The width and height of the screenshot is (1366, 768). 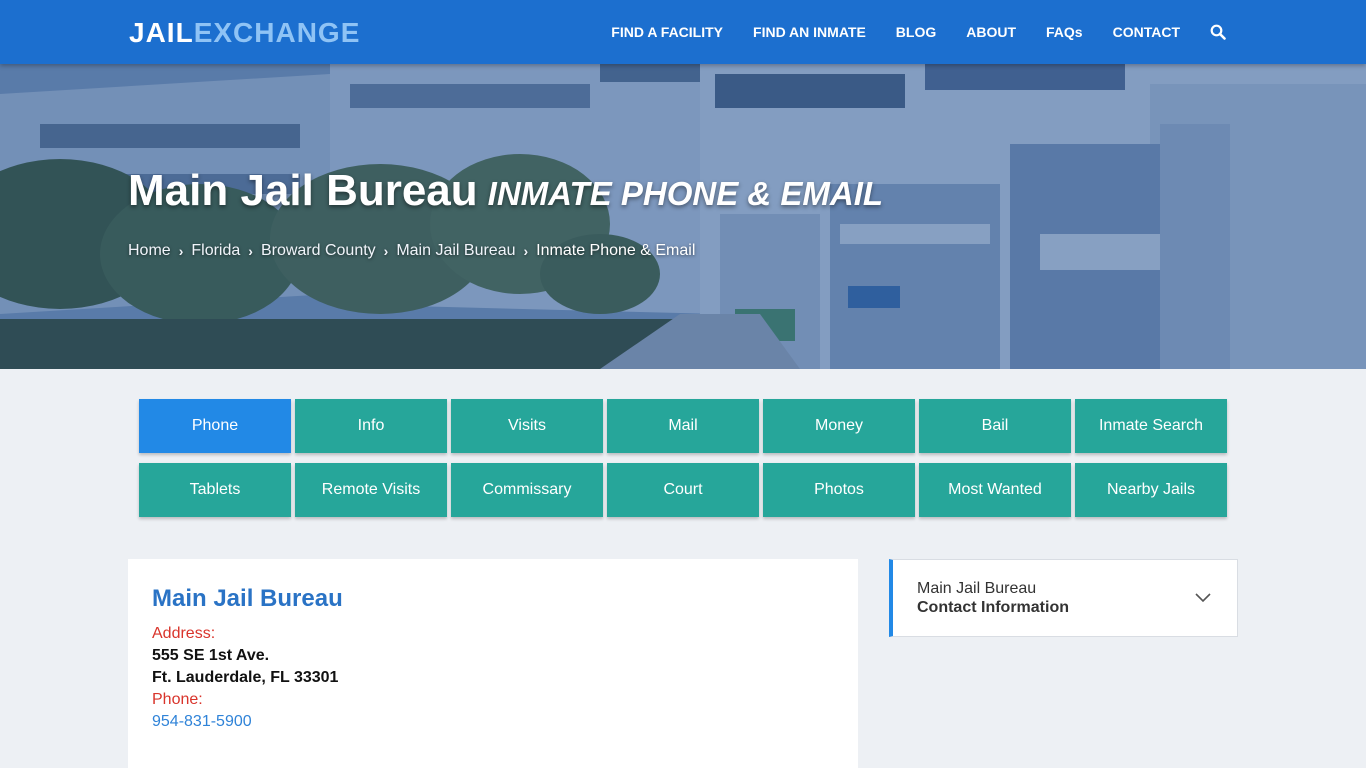 I want to click on button-visits: Visits, so click(x=527, y=426).